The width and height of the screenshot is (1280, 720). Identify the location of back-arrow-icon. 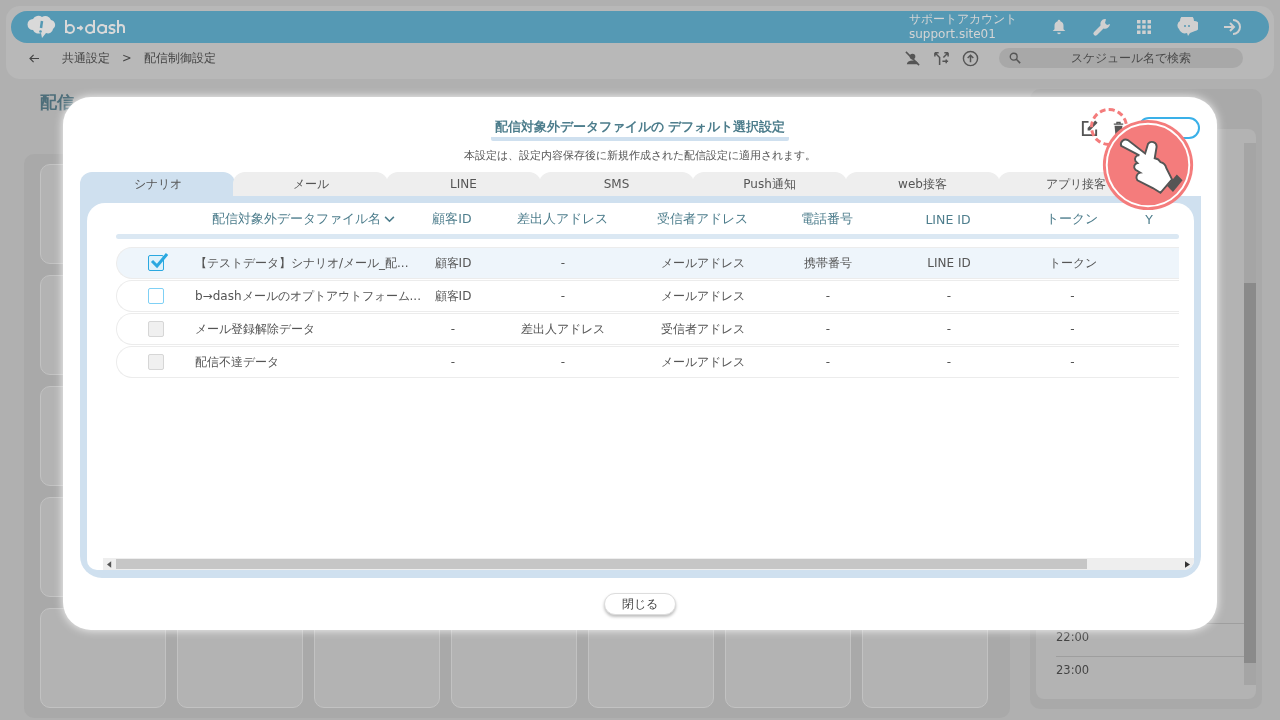
(34, 58).